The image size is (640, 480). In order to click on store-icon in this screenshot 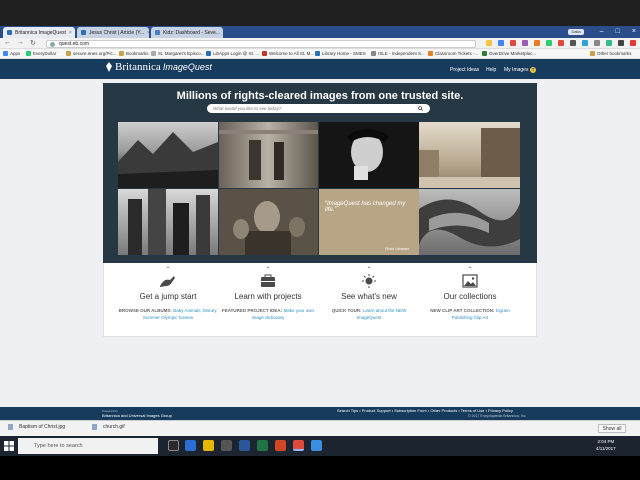, I will do `click(226, 445)`.